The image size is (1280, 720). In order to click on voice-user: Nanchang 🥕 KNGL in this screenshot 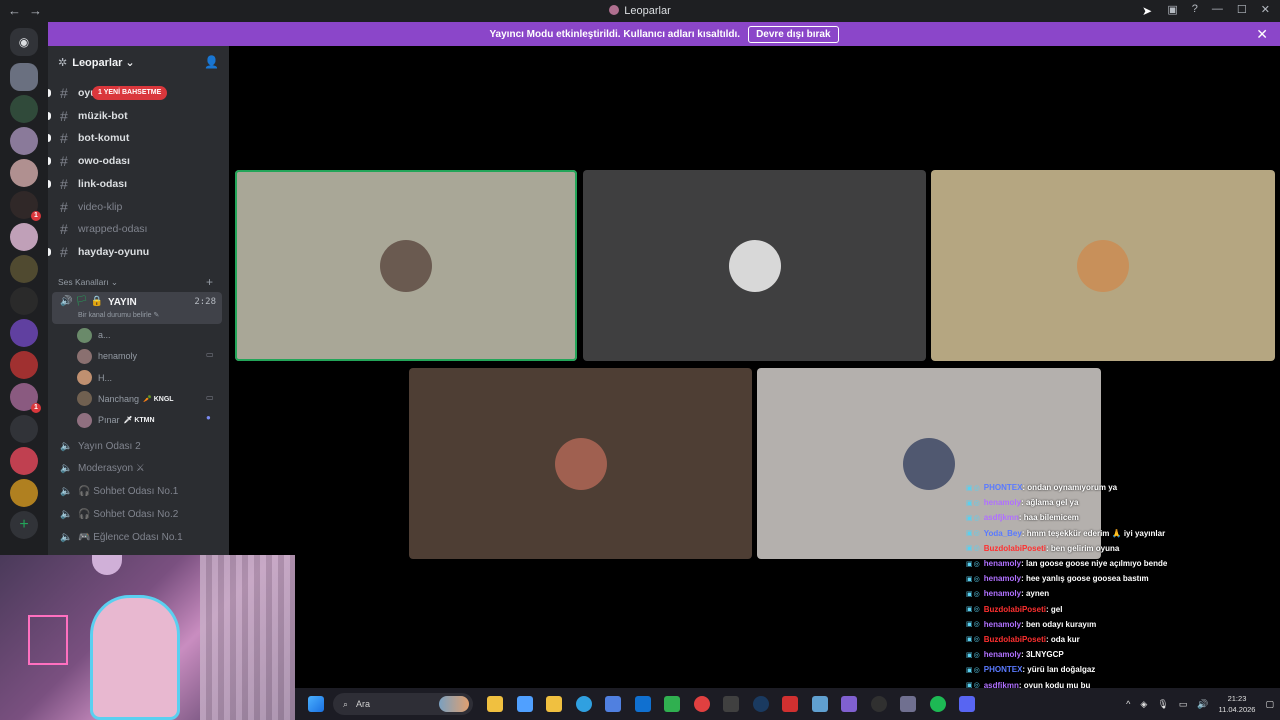, I will do `click(125, 399)`.